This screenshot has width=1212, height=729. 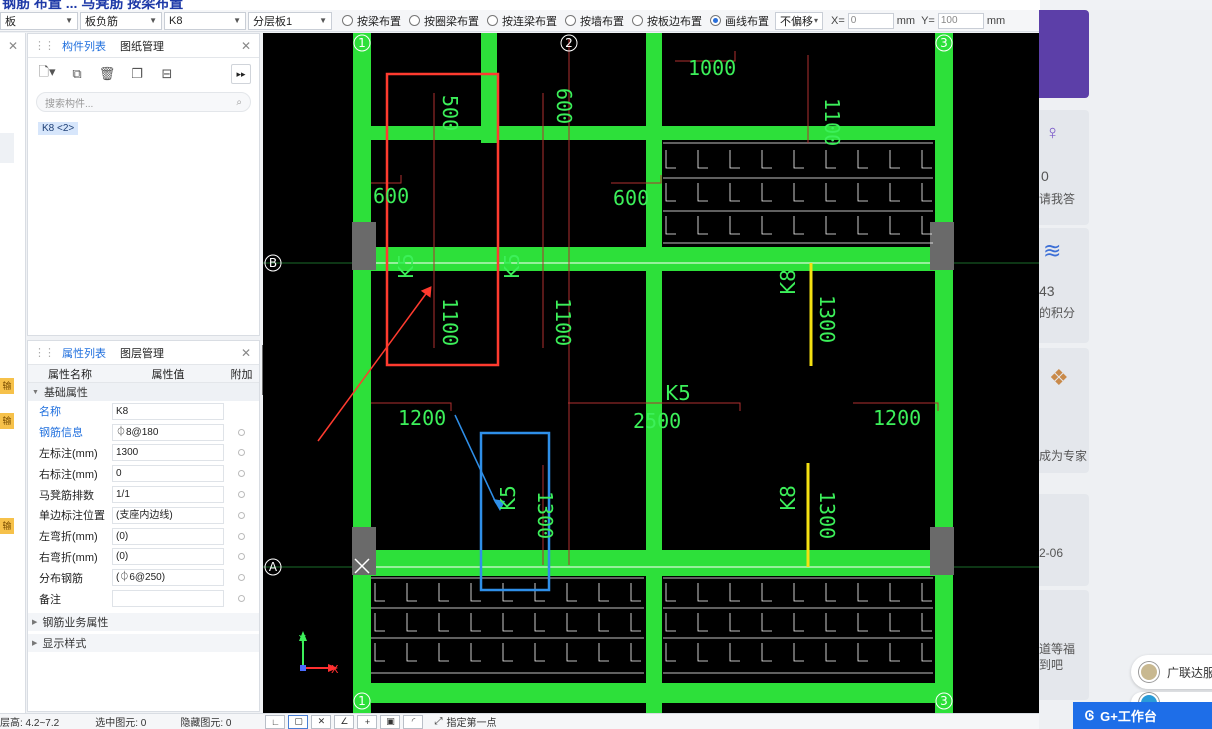 I want to click on offset-icon: +, so click(x=367, y=721).